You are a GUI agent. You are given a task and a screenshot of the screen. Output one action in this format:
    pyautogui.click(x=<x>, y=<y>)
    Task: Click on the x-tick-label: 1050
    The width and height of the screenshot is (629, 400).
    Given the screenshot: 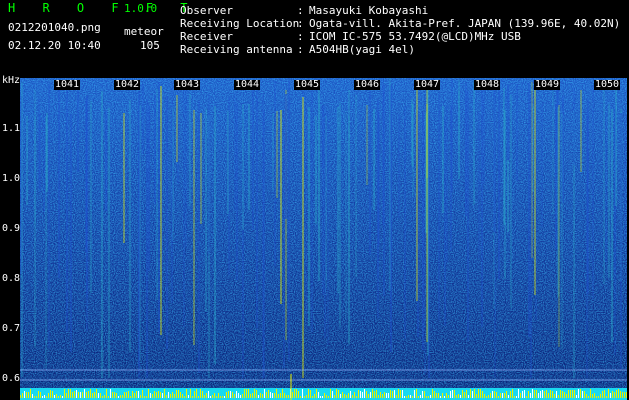 What is the action you would take?
    pyautogui.click(x=607, y=84)
    